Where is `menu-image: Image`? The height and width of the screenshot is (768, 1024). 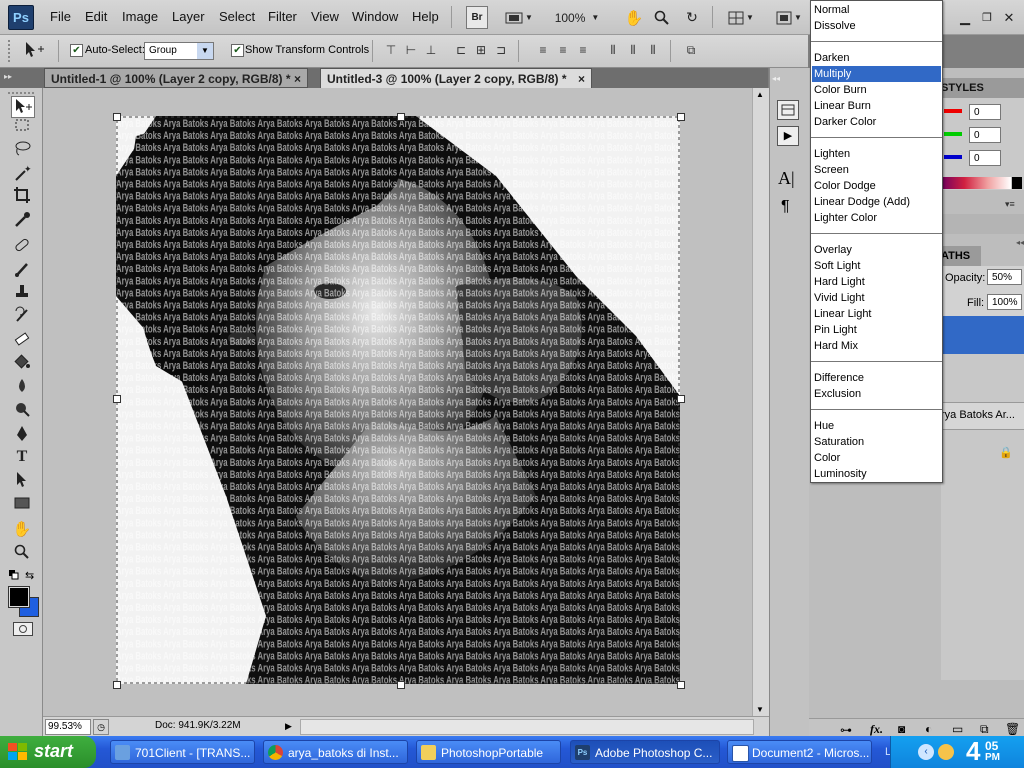 menu-image: Image is located at coordinates (140, 16).